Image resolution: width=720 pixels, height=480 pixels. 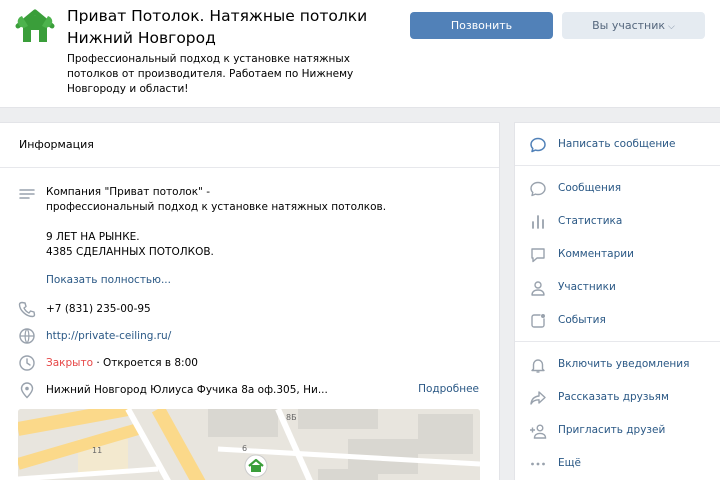 I want to click on invite-friends-button: Пригласить друзей, so click(x=617, y=431).